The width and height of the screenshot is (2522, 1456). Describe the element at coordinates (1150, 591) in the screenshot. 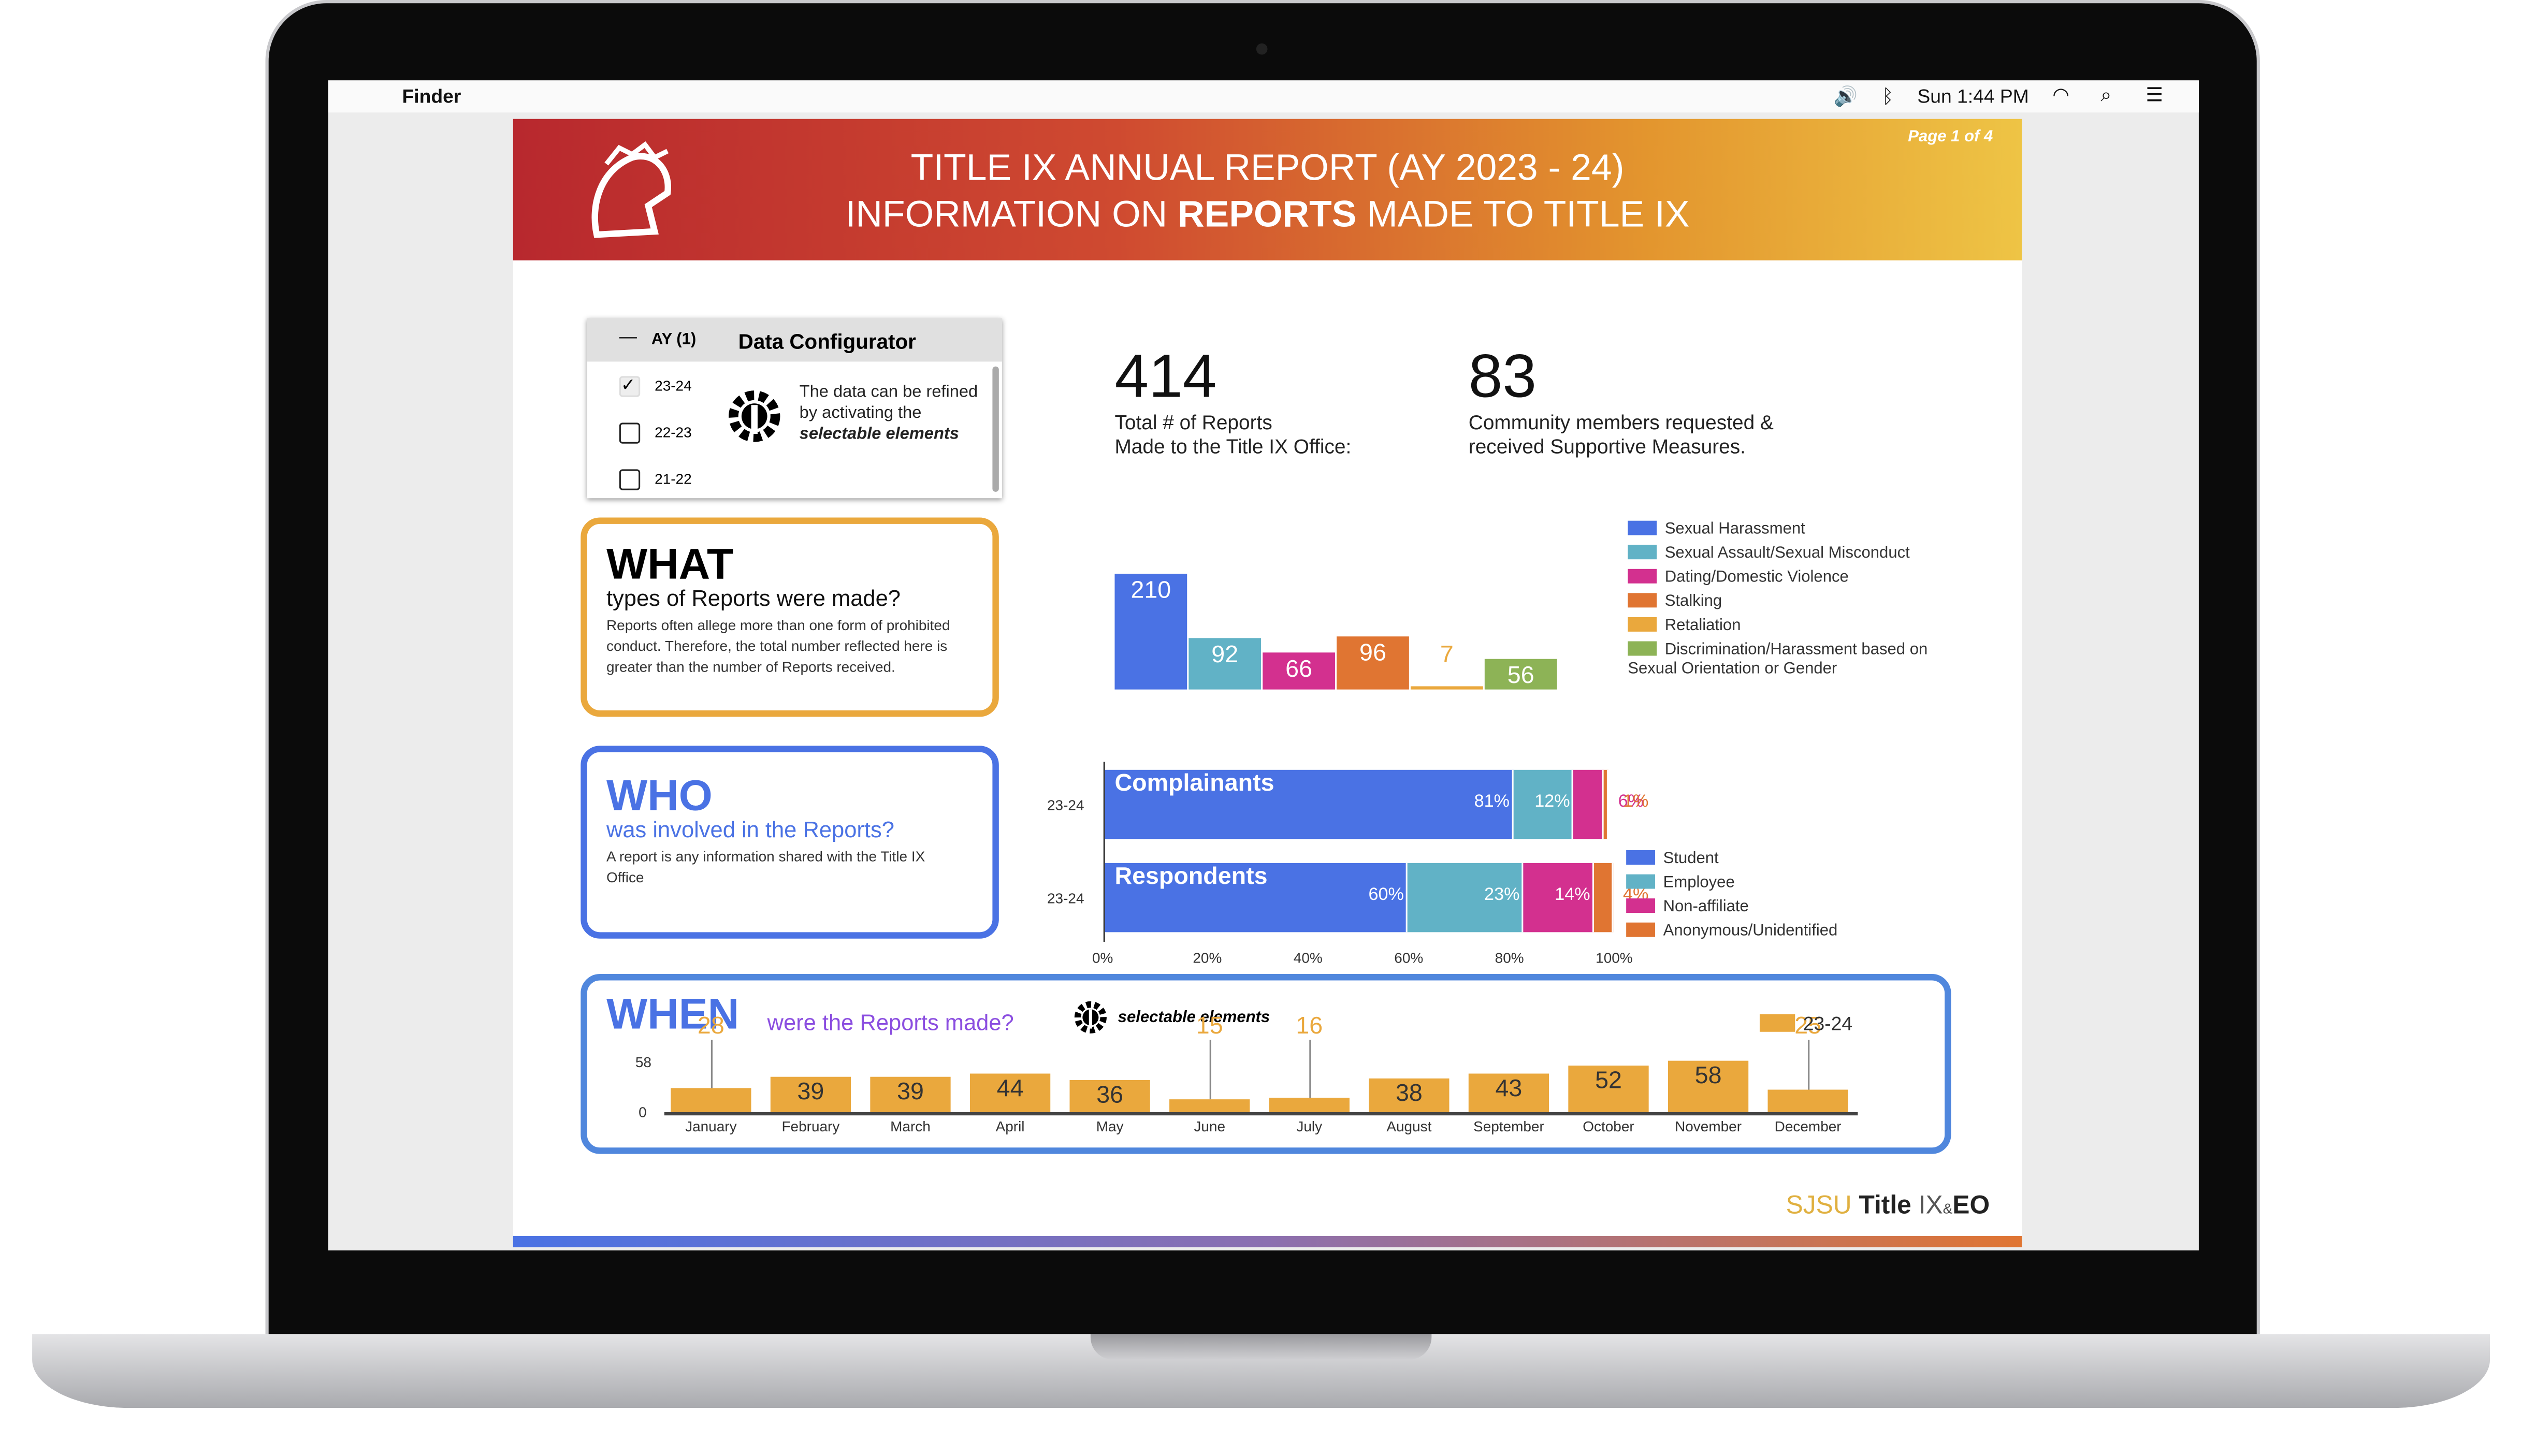

I see `type-bar-label: 210` at that location.